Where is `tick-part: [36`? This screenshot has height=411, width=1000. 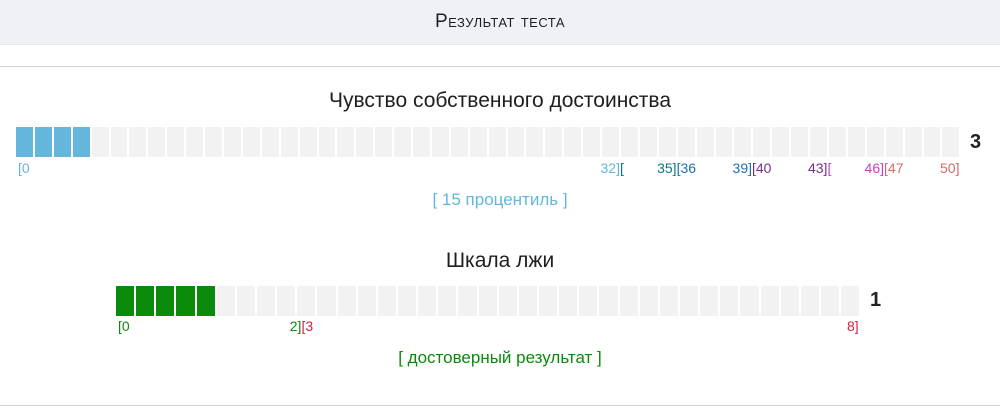 tick-part: [36 is located at coordinates (686, 168).